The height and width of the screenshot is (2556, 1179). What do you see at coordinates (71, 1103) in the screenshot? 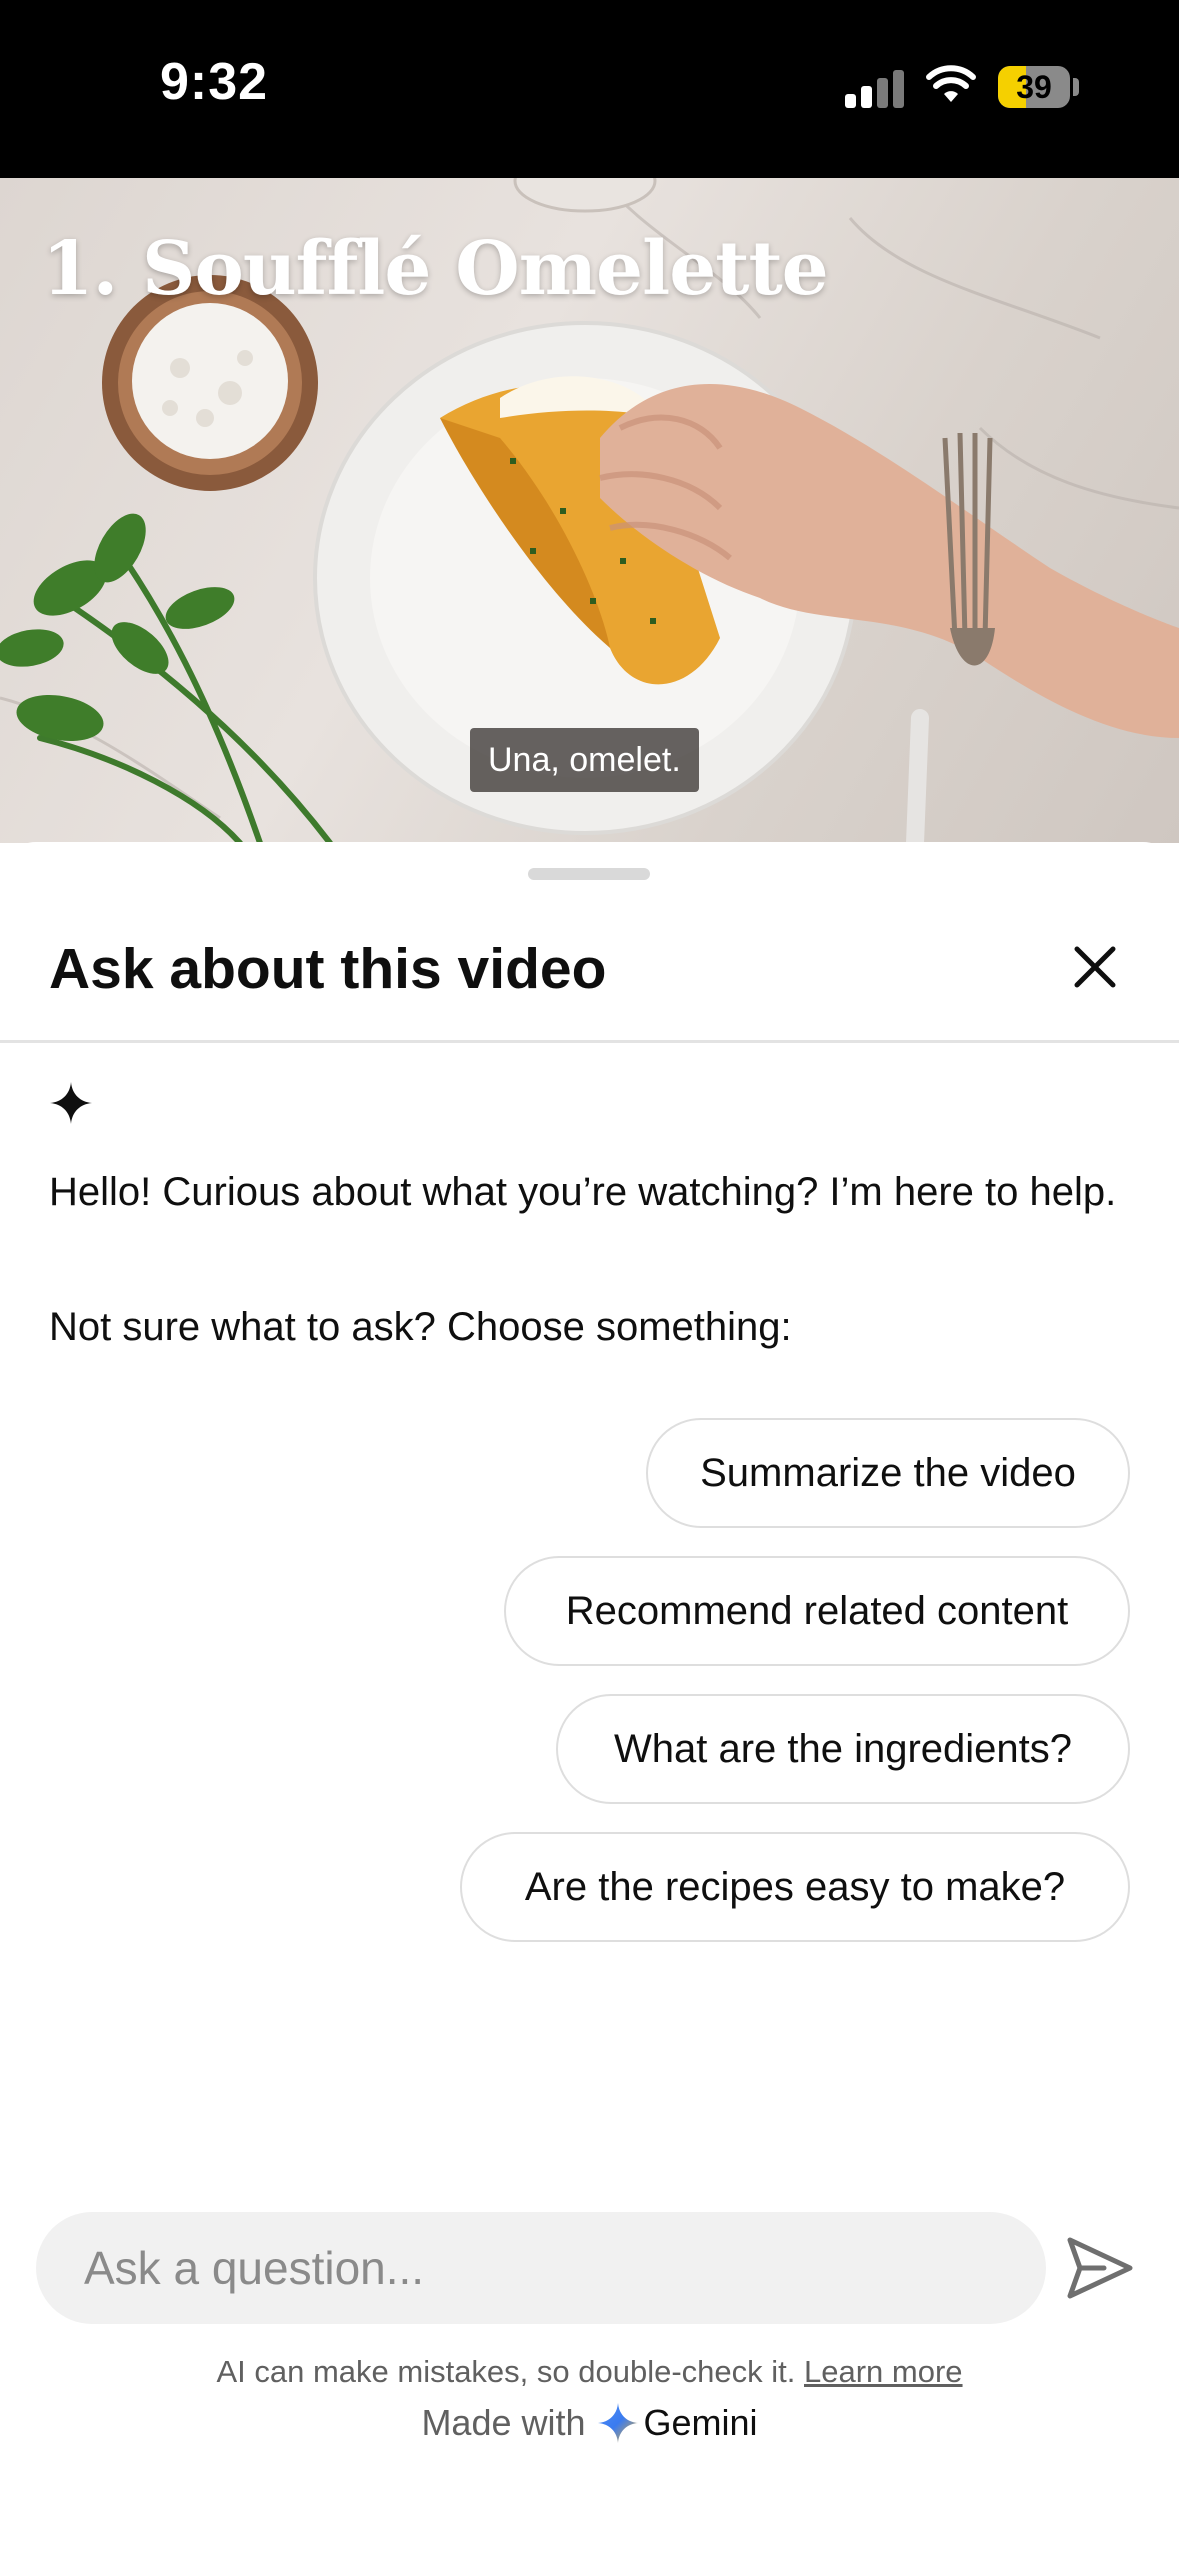
I see `sparkle-icon` at bounding box center [71, 1103].